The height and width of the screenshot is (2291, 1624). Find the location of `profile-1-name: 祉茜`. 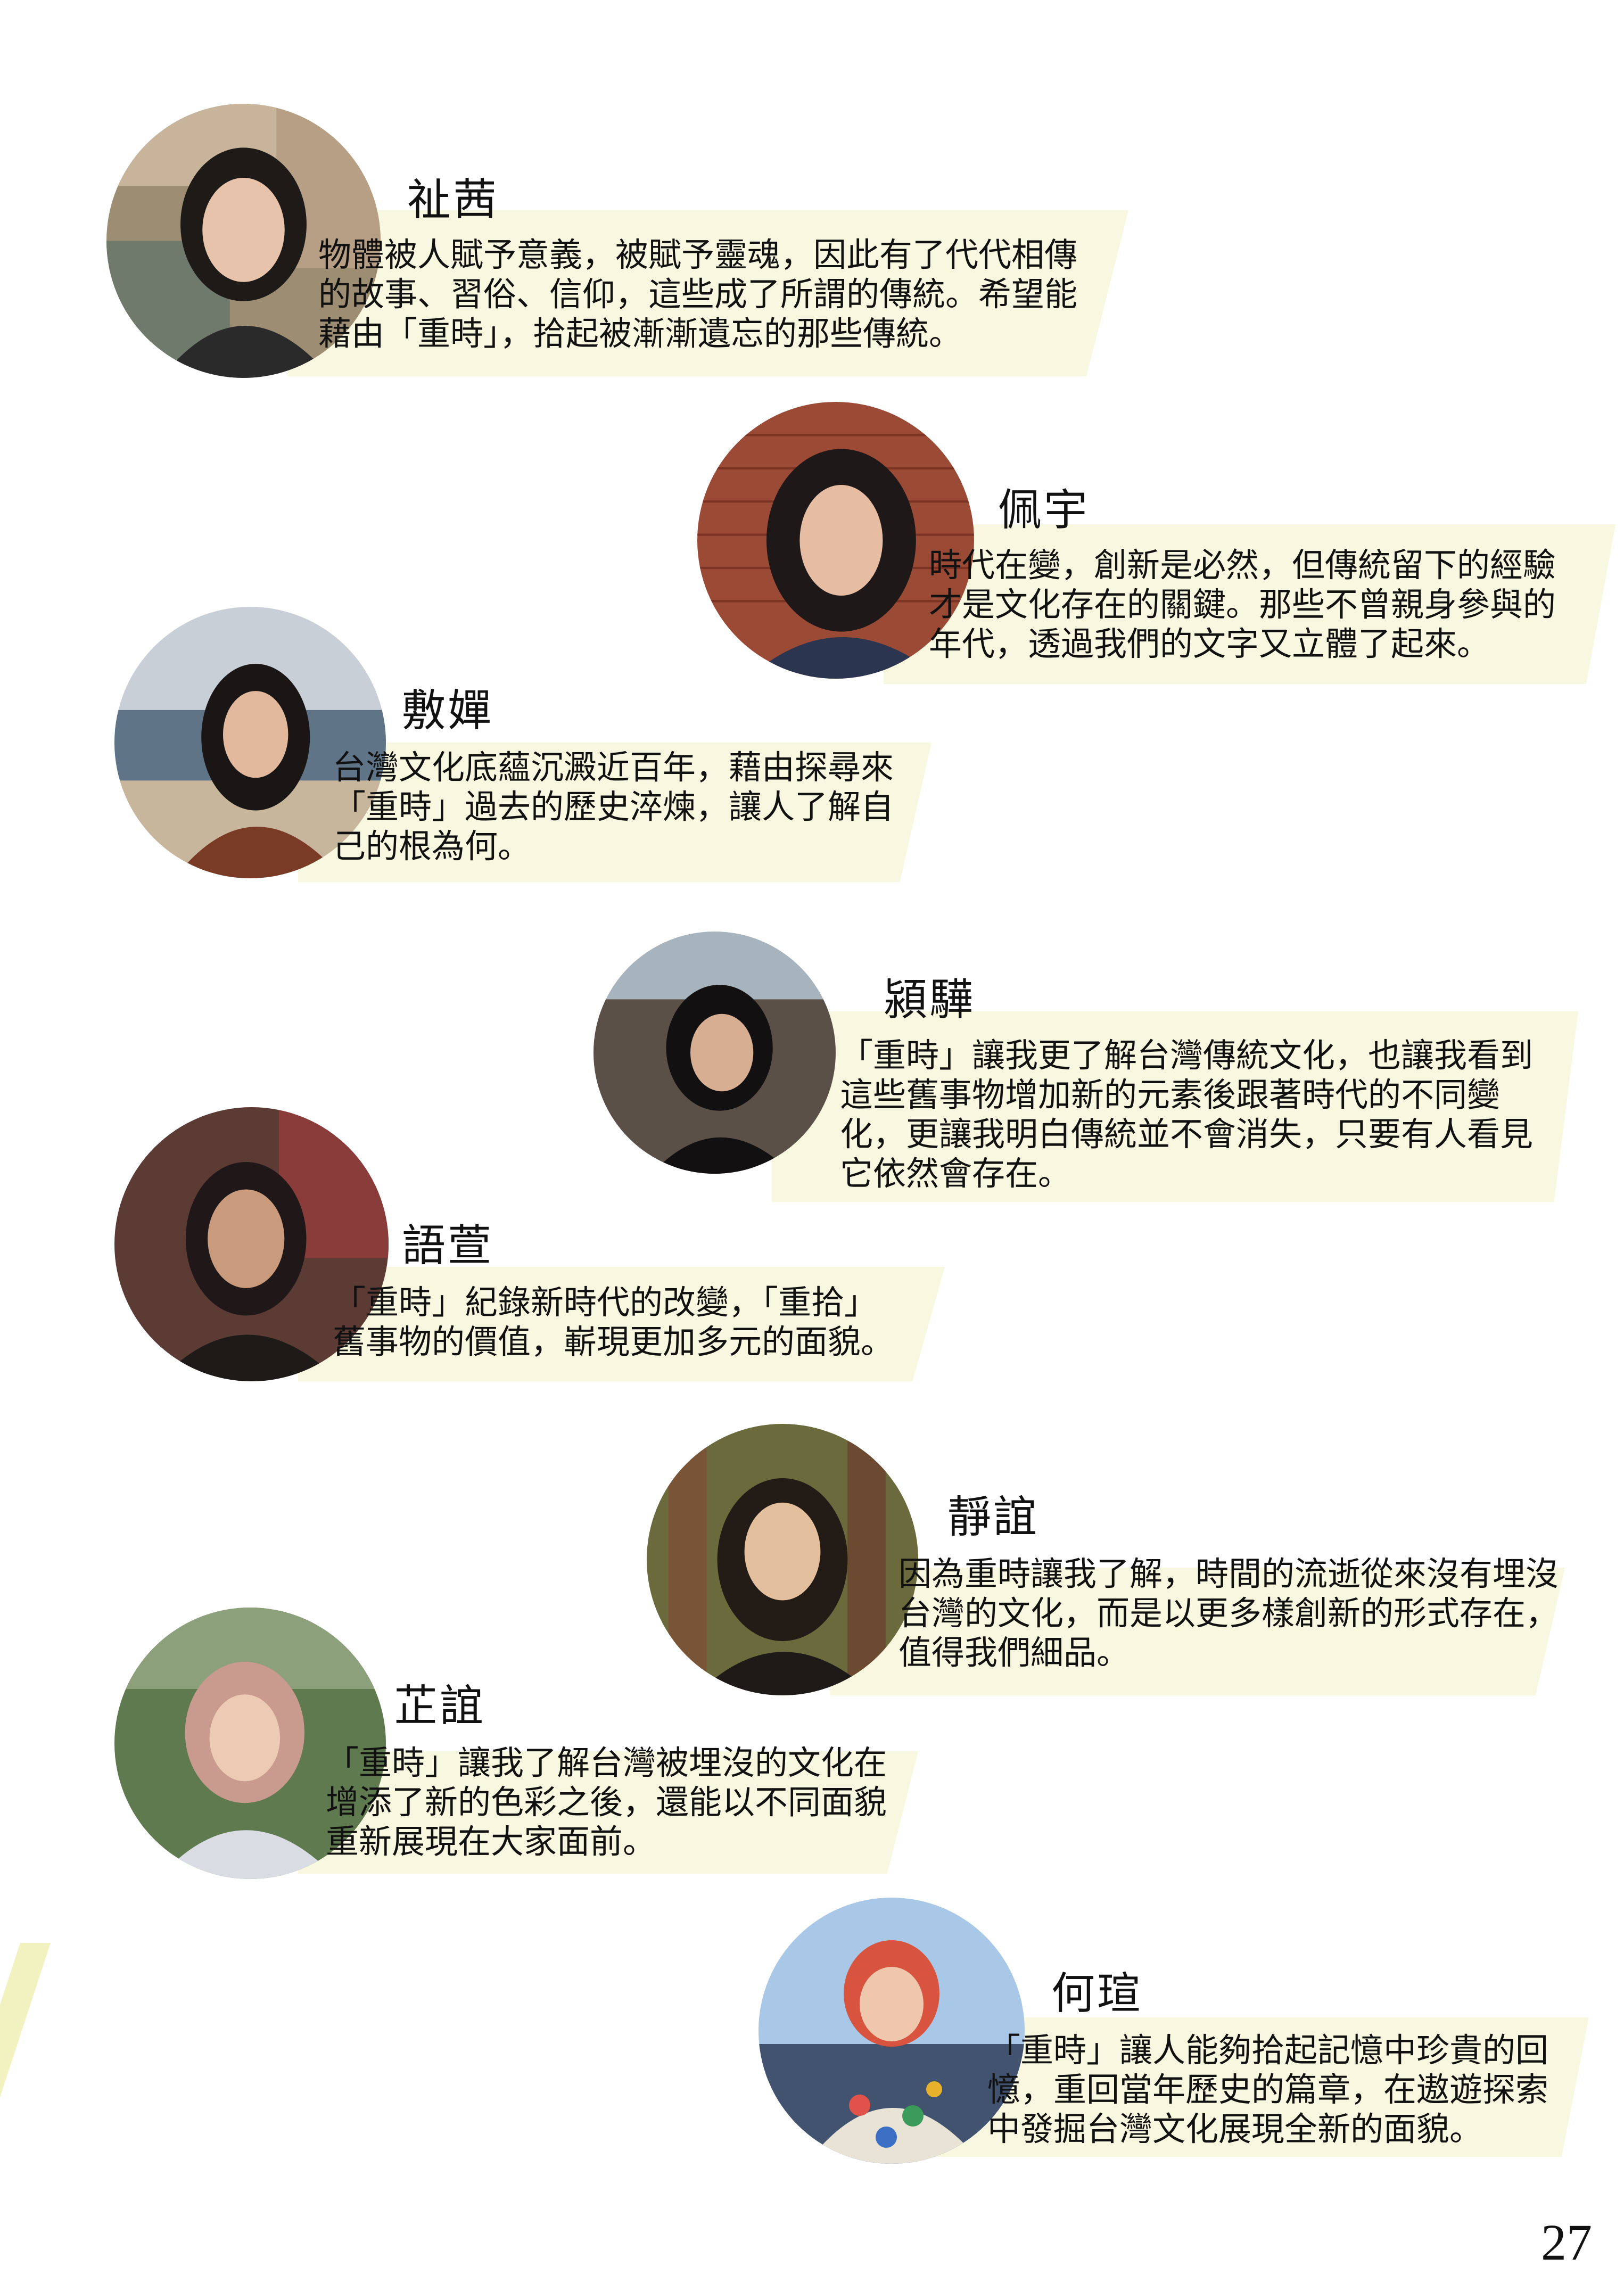

profile-1-name: 祉茜 is located at coordinates (453, 200).